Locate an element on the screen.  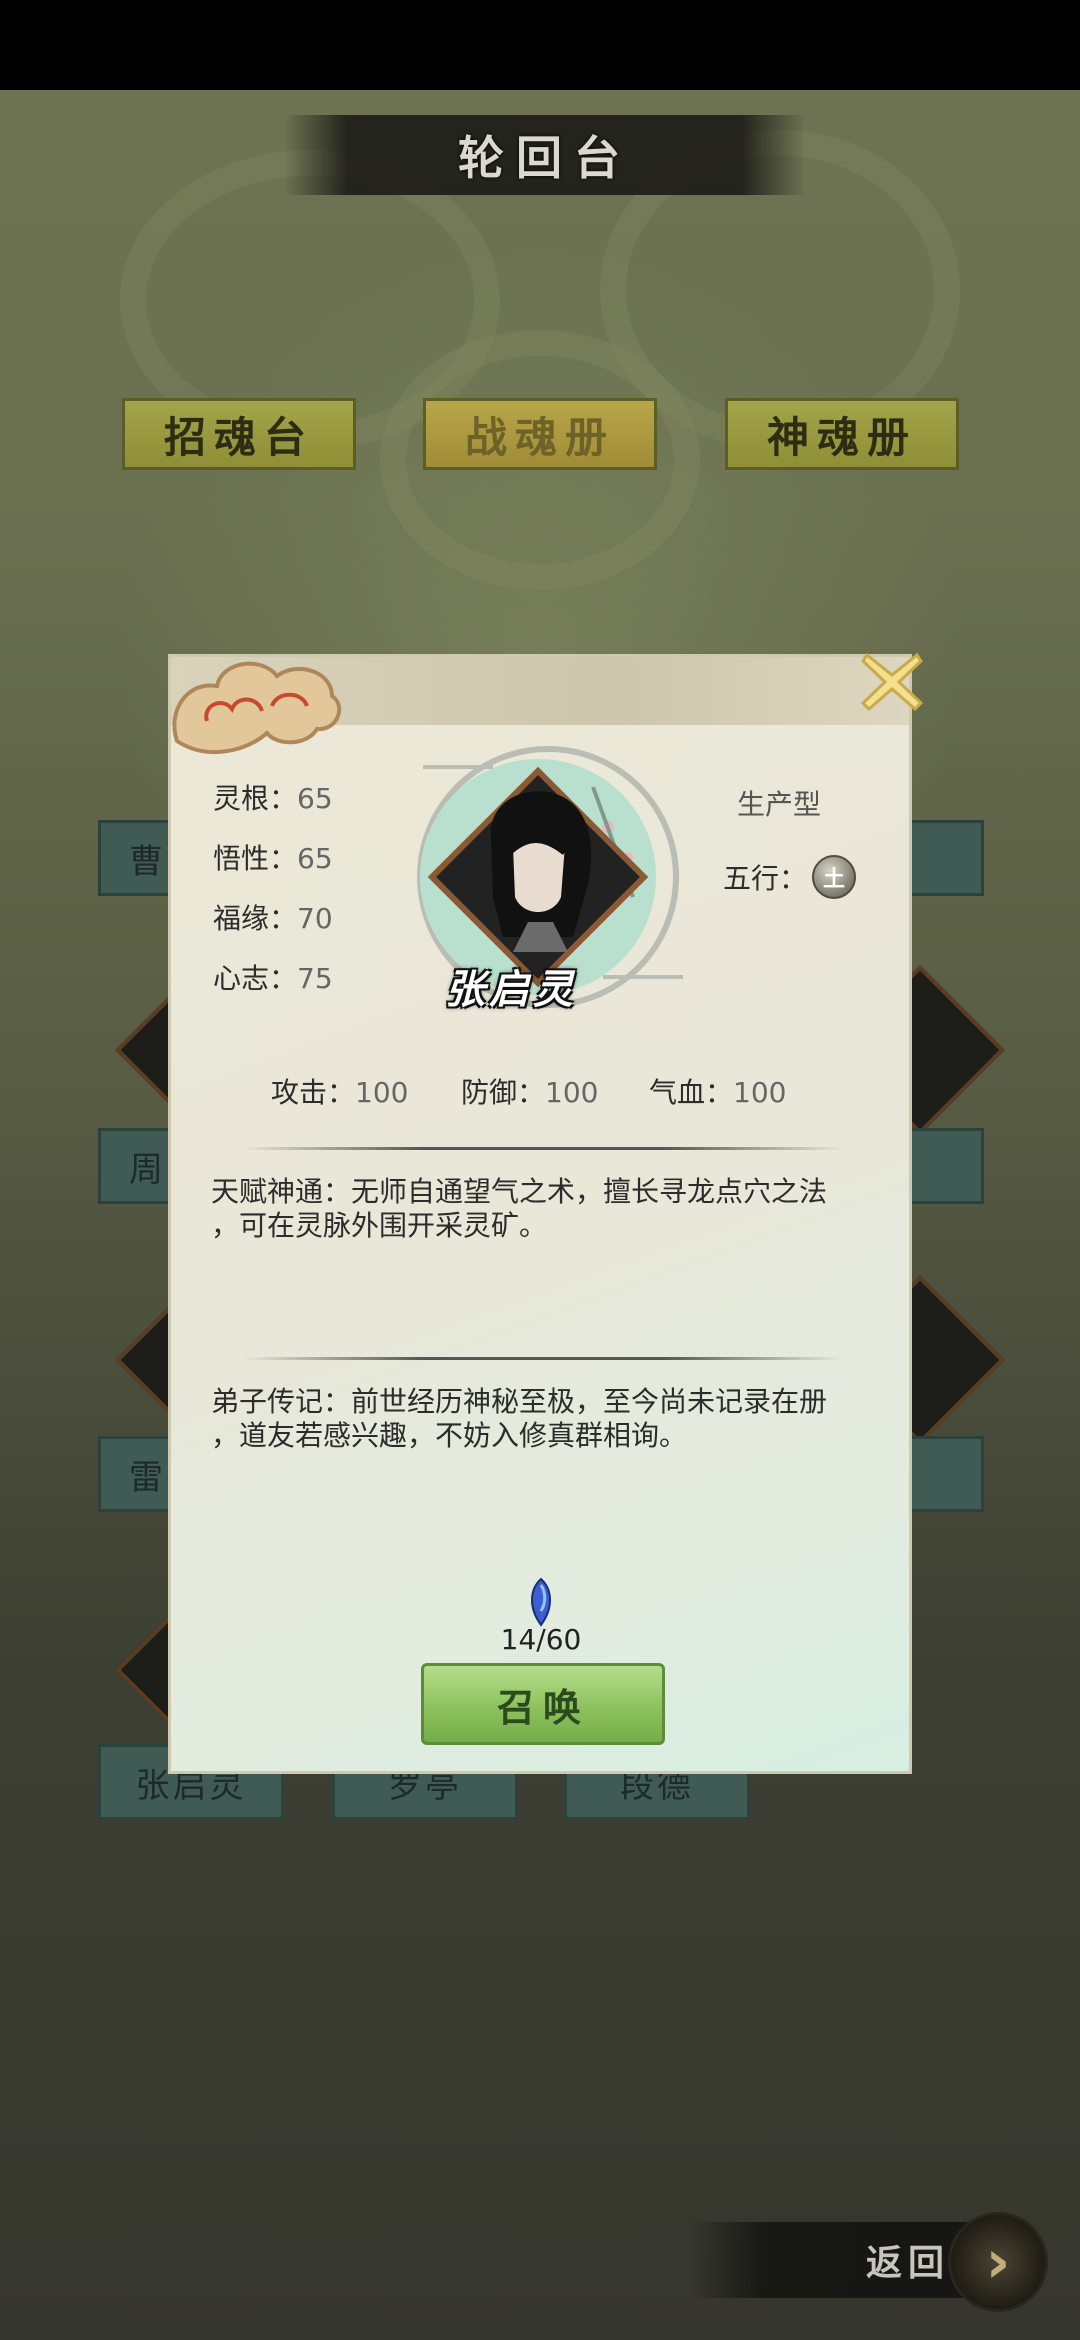
stat-linggen: 灵根：65 is located at coordinates (273, 798).